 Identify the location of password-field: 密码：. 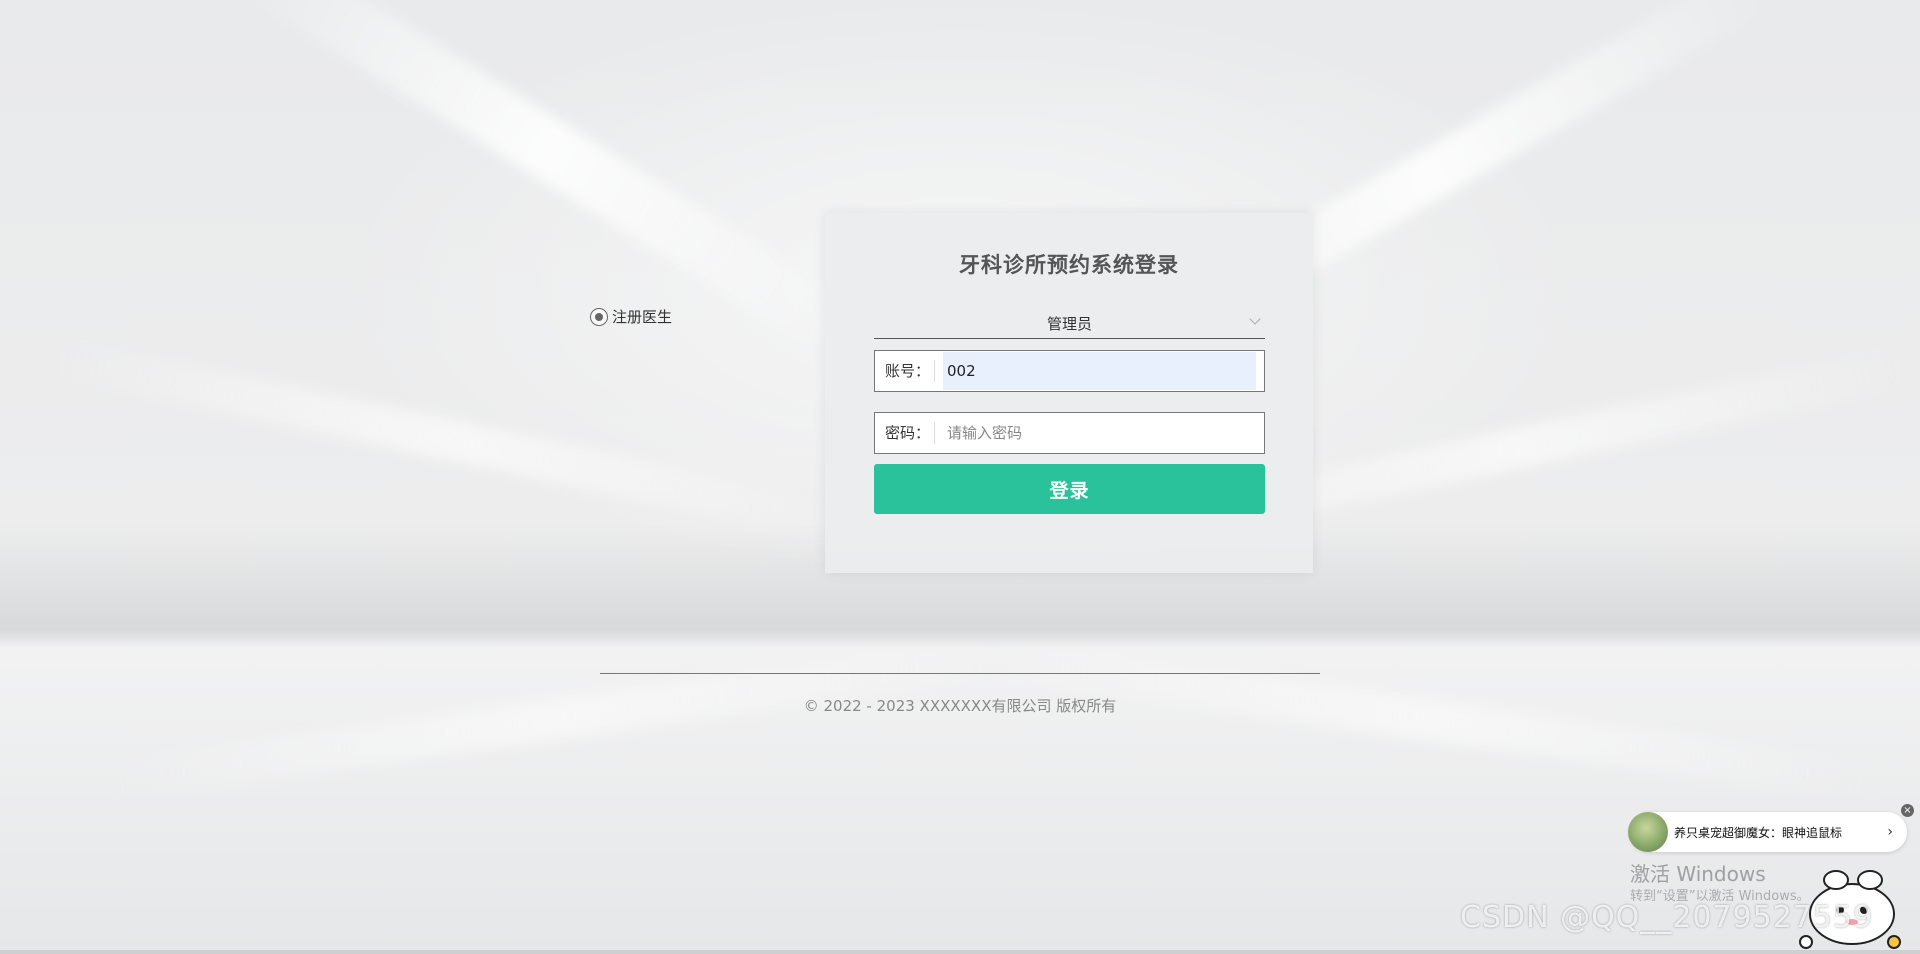
(1069, 433).